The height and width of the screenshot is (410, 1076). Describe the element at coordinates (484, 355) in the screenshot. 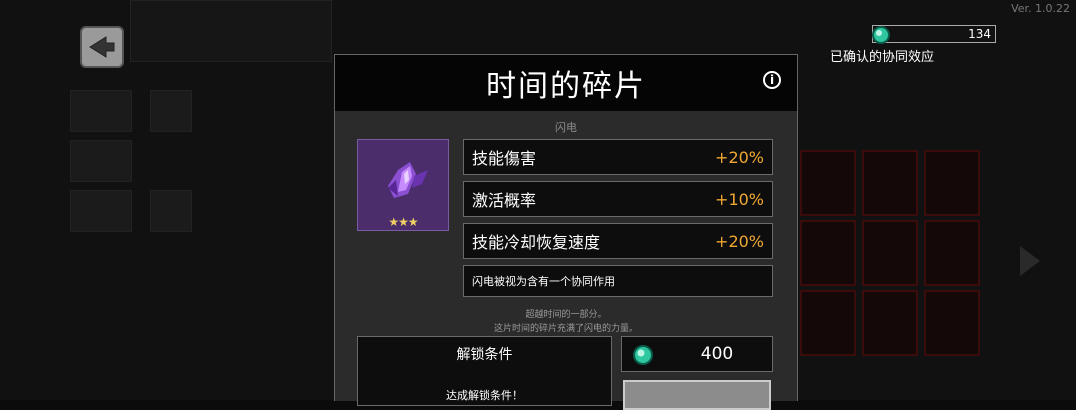

I see `unlock-title: 解锁条件` at that location.